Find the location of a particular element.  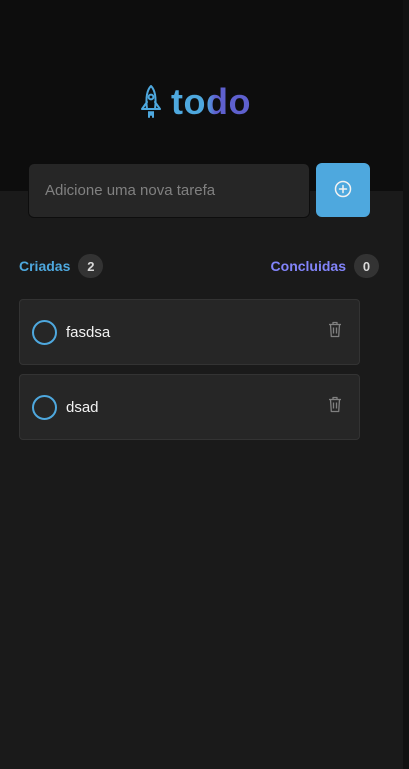

task-text: fasdsa is located at coordinates (88, 332).